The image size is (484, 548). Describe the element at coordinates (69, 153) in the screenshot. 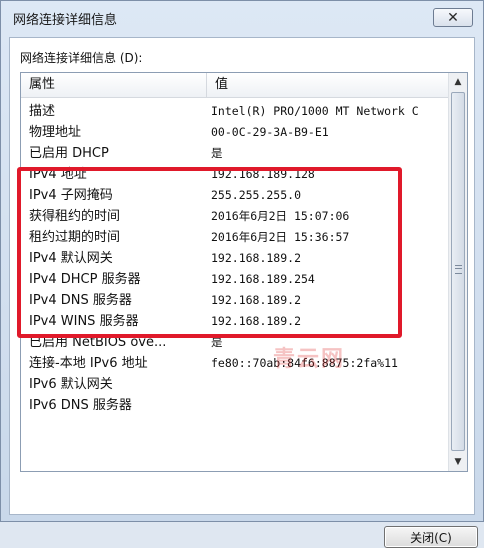

I see `property-cell: 已启用 DHCP` at that location.